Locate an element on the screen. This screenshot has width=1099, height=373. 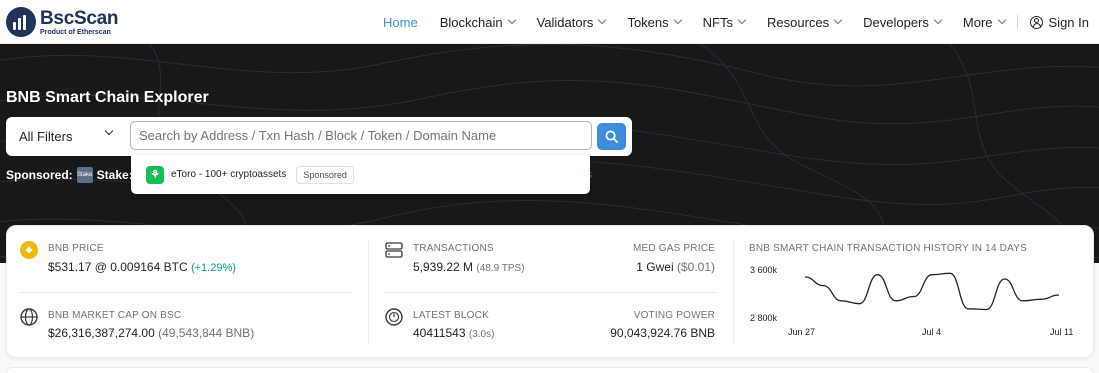
search-filter-select: All Filters is located at coordinates (66, 136).